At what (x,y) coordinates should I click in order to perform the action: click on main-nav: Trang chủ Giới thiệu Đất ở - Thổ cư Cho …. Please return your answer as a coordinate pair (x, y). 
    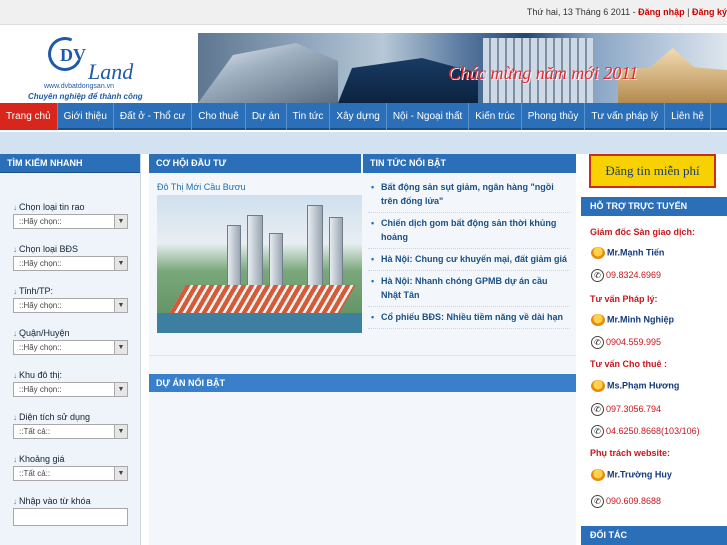
    Looking at the image, I should click on (363, 116).